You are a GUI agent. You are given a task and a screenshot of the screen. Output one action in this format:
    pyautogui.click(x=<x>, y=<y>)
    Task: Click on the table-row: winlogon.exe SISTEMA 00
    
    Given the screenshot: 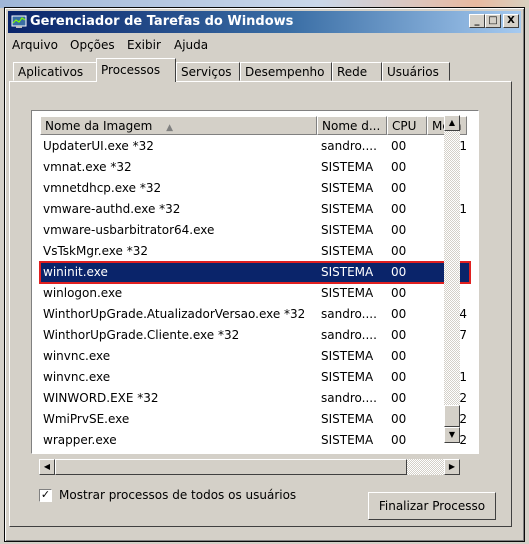 What is the action you would take?
    pyautogui.click(x=255, y=293)
    